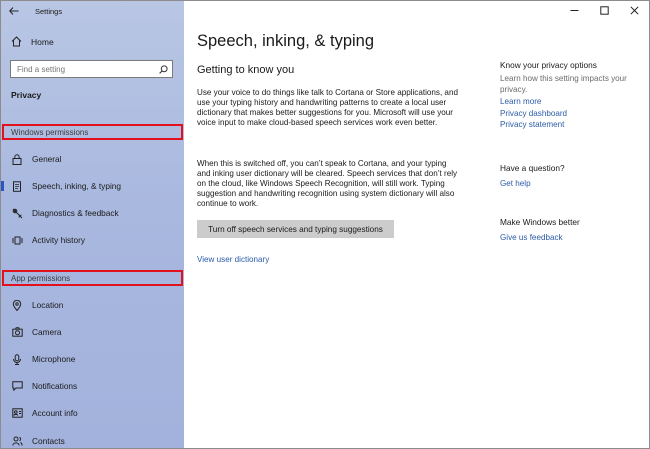 This screenshot has width=650, height=449. What do you see at coordinates (59, 240) in the screenshot?
I see `nav-label: Activity history` at bounding box center [59, 240].